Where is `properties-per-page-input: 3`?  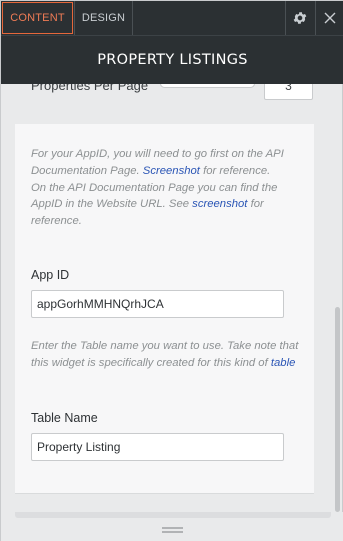
properties-per-page-input: 3 is located at coordinates (288, 92).